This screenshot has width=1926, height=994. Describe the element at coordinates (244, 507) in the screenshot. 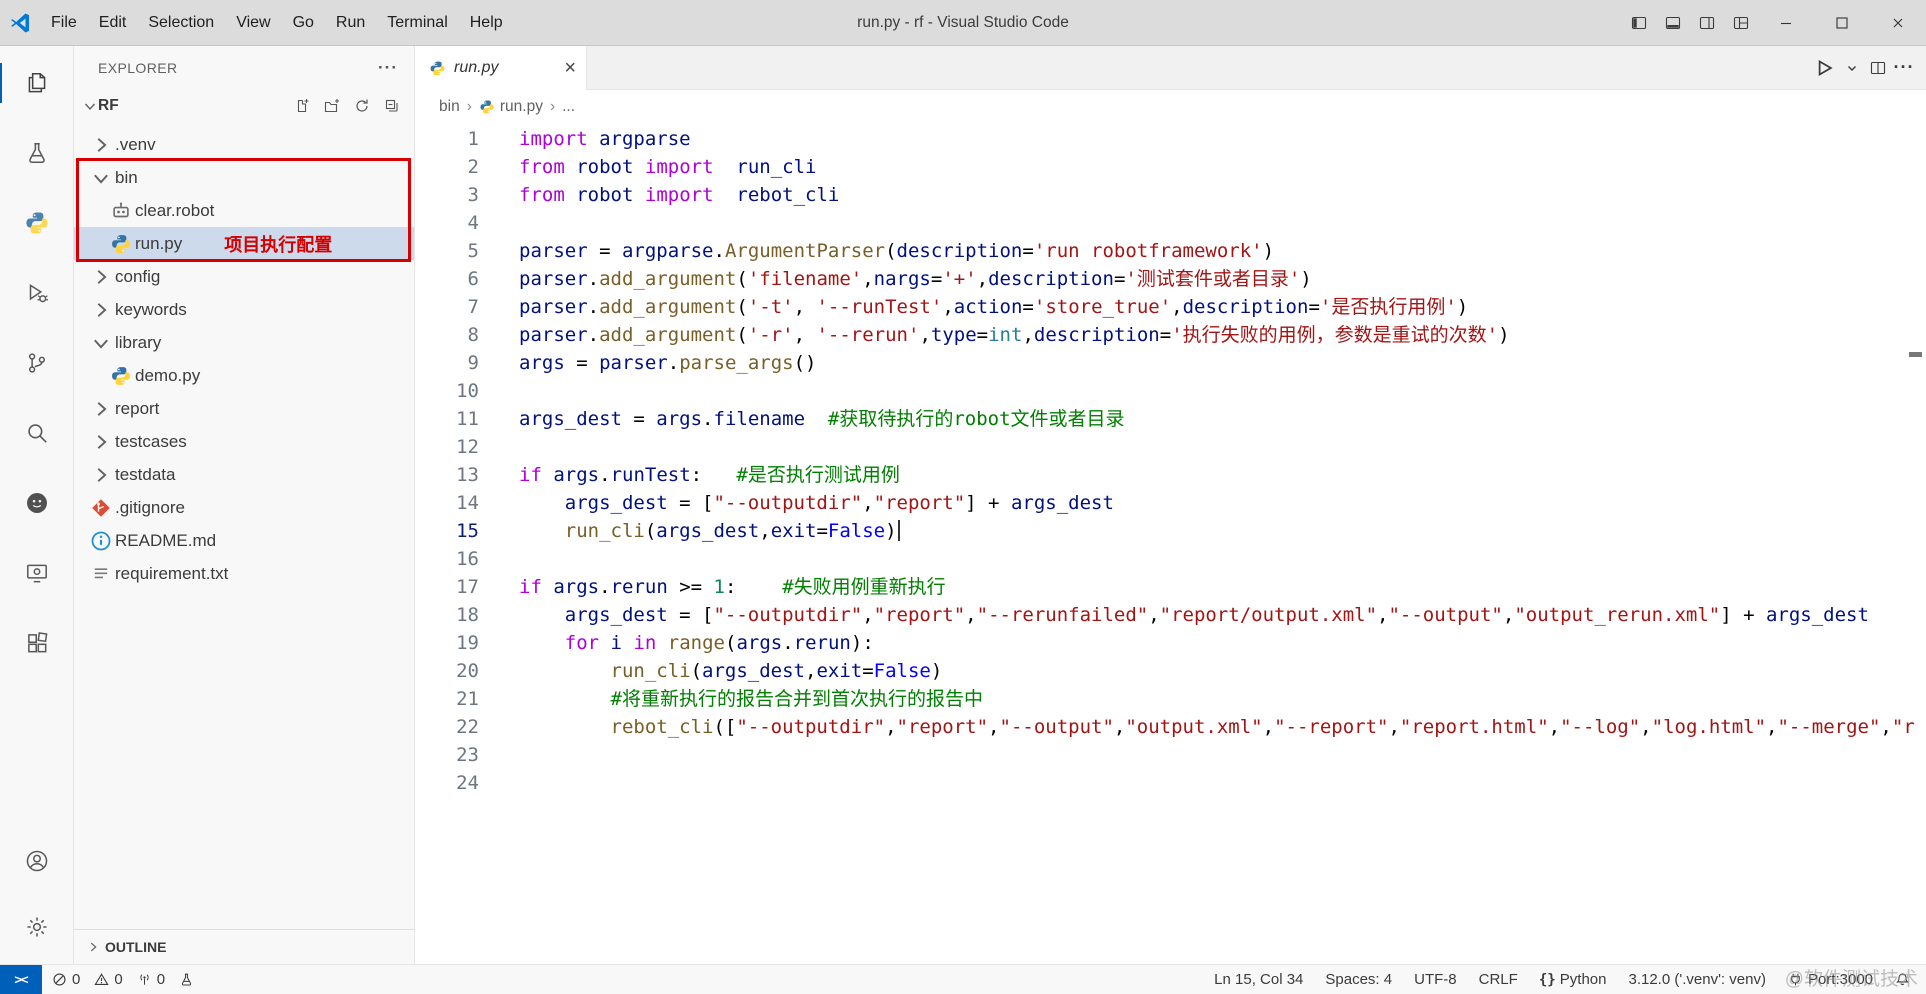

I see `tree-item-gitignore: .gitignore` at that location.